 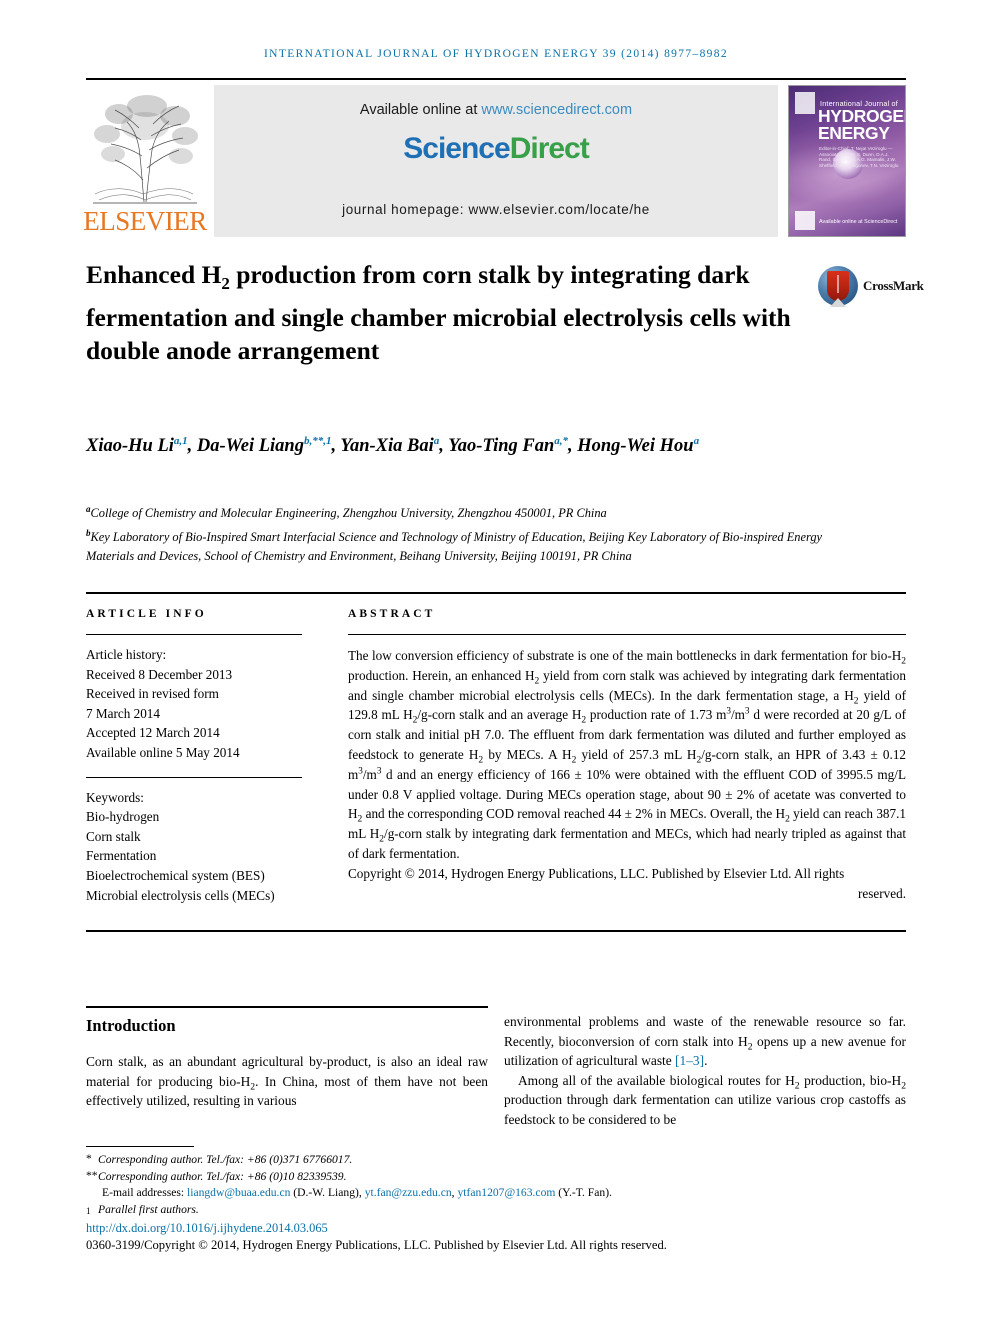 I want to click on citation-reference: [1–3], so click(x=689, y=1060).